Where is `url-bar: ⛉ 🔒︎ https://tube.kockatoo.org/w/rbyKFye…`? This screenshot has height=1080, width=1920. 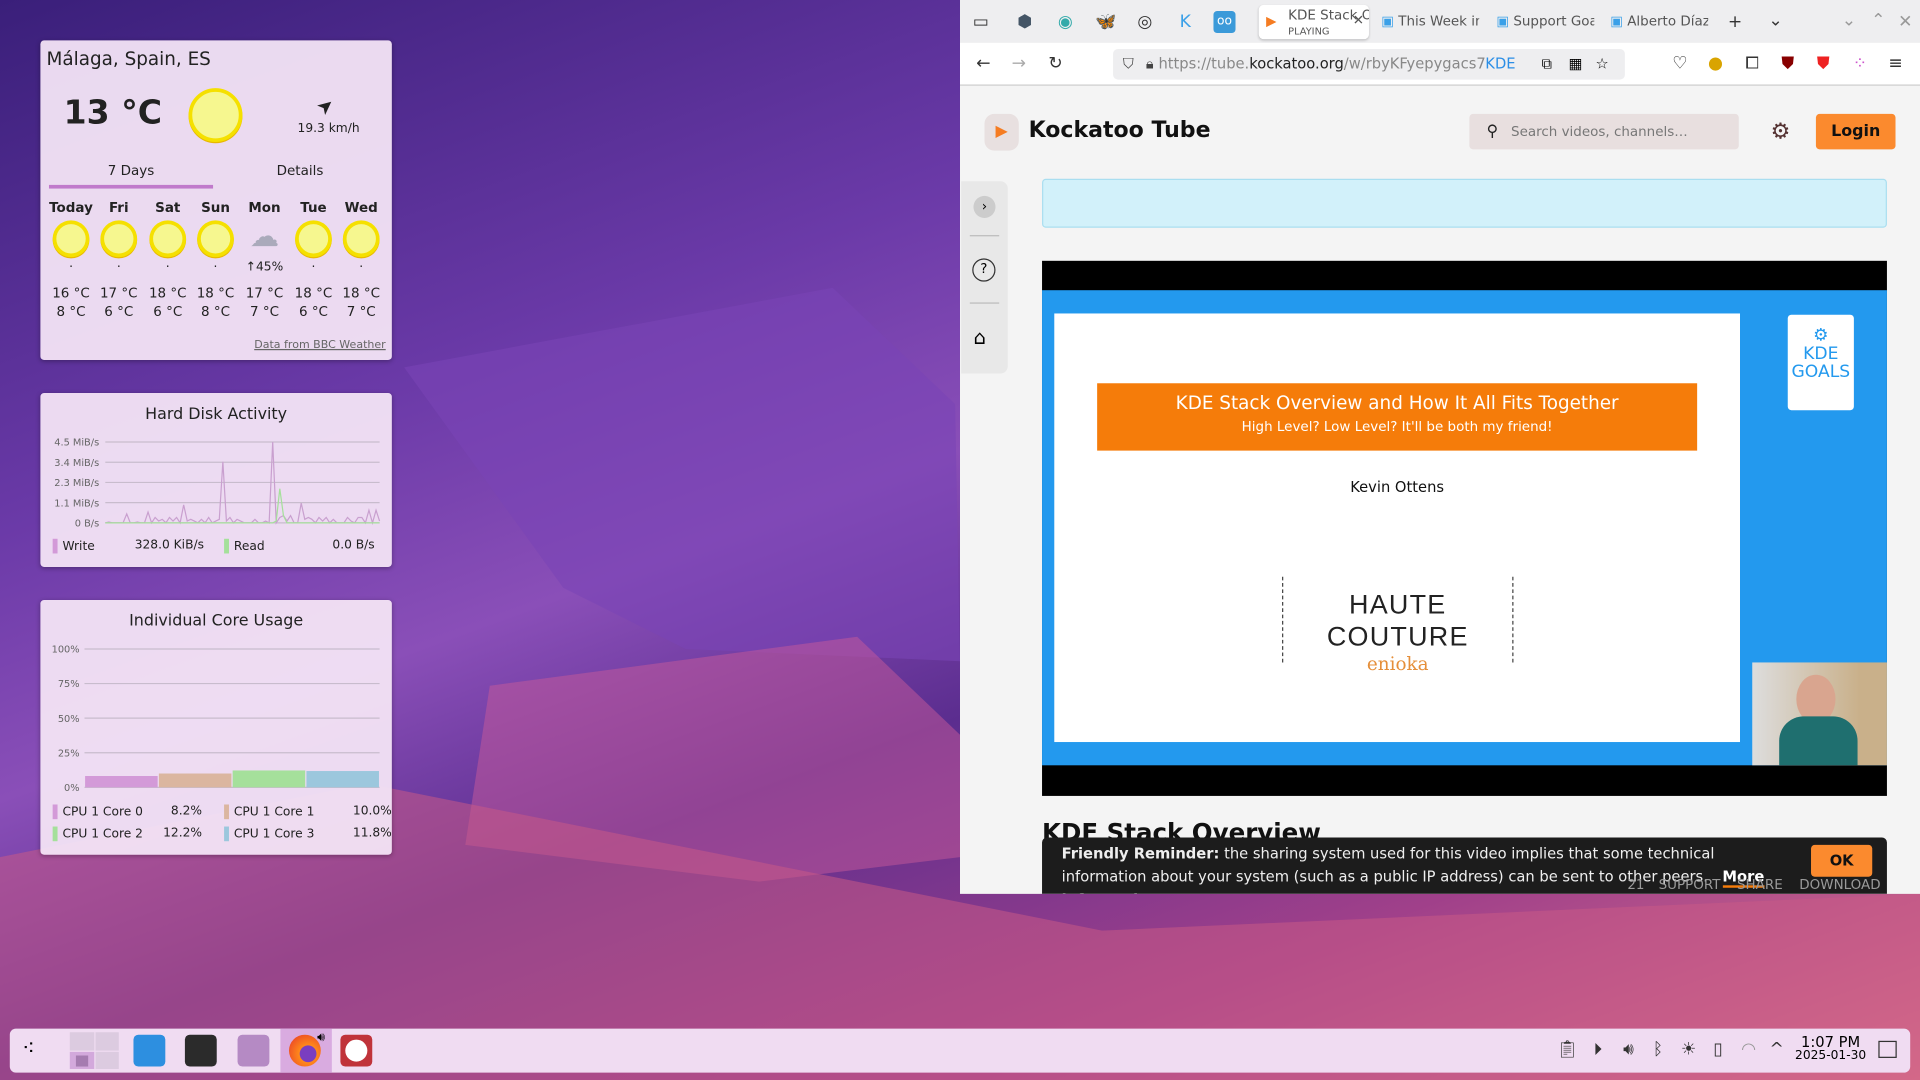 url-bar: ⛉ 🔒︎ https://tube.kockatoo.org/w/rbyKFye… is located at coordinates (1369, 64).